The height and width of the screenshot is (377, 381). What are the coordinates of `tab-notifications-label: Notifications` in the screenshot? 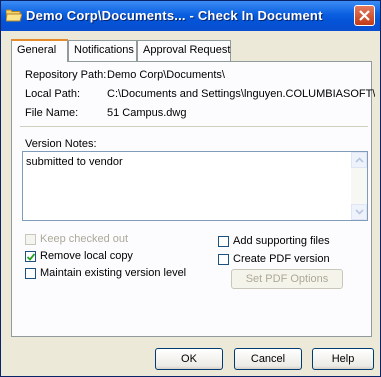 It's located at (104, 50).